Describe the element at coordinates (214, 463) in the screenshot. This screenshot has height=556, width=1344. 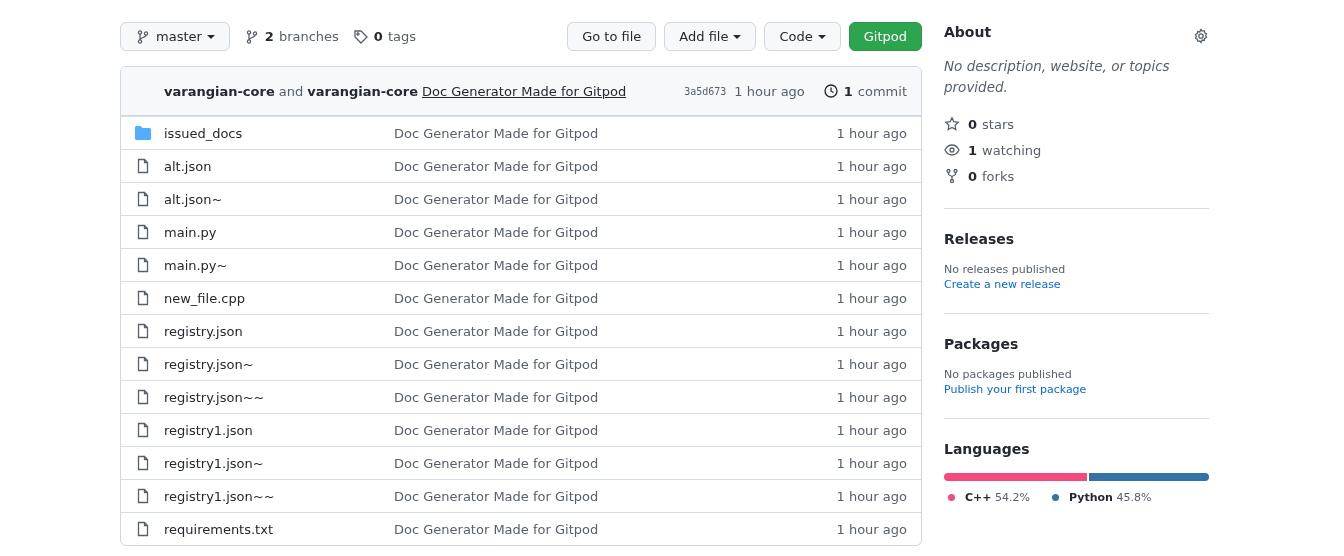
I see `file-name-link: registry1.json~` at that location.